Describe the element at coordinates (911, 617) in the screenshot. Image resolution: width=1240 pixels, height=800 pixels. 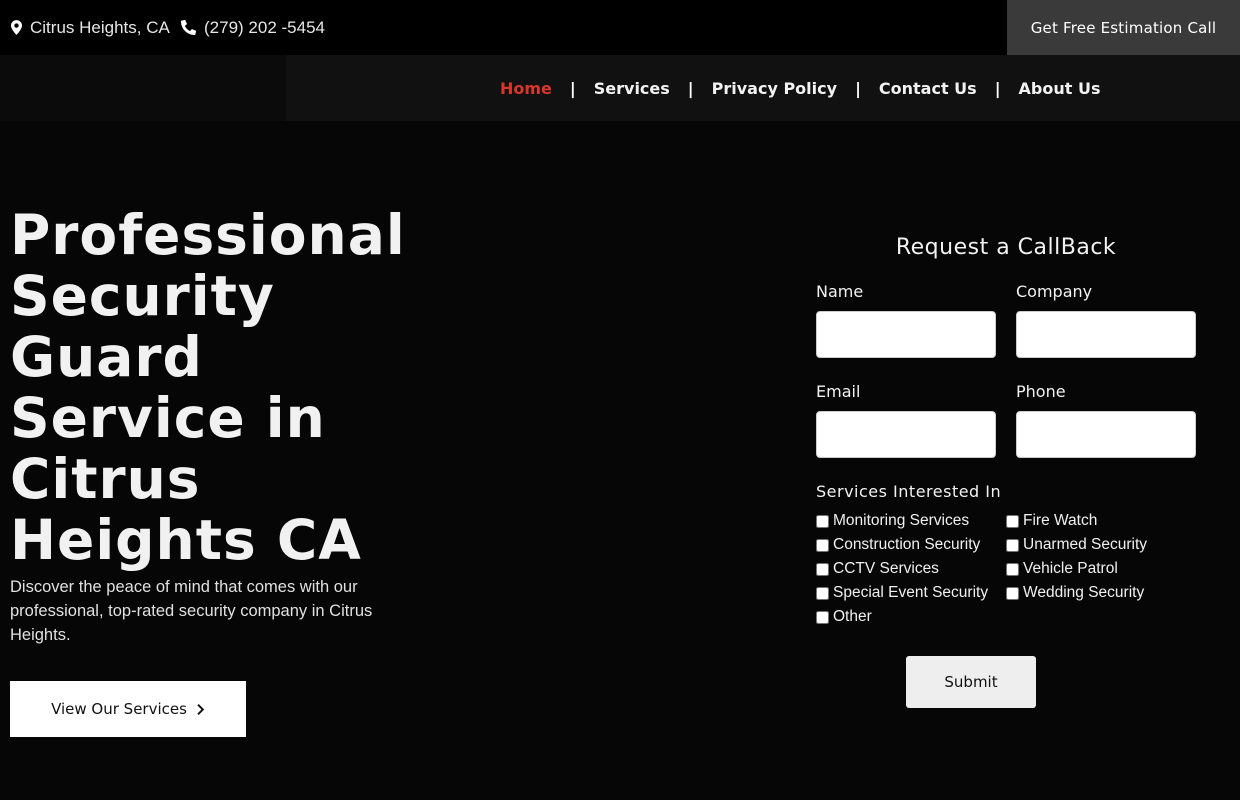
I see `service-option-other: Other` at that location.